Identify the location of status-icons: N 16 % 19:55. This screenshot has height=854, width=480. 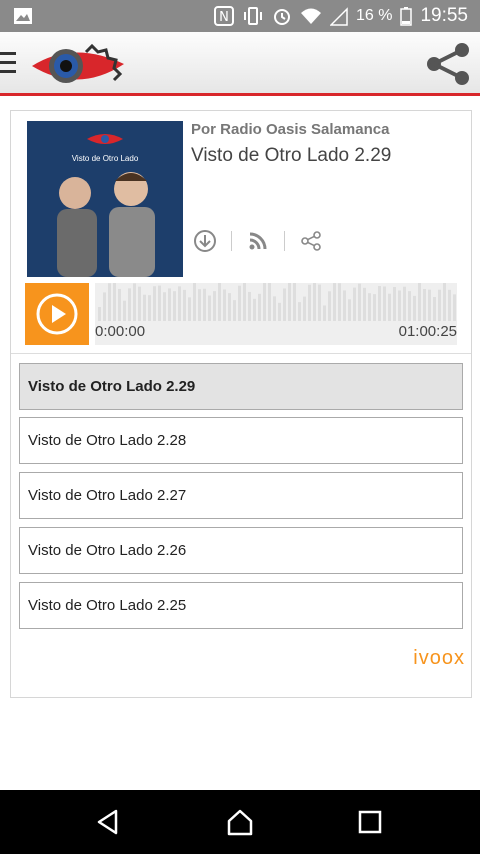
(340, 16).